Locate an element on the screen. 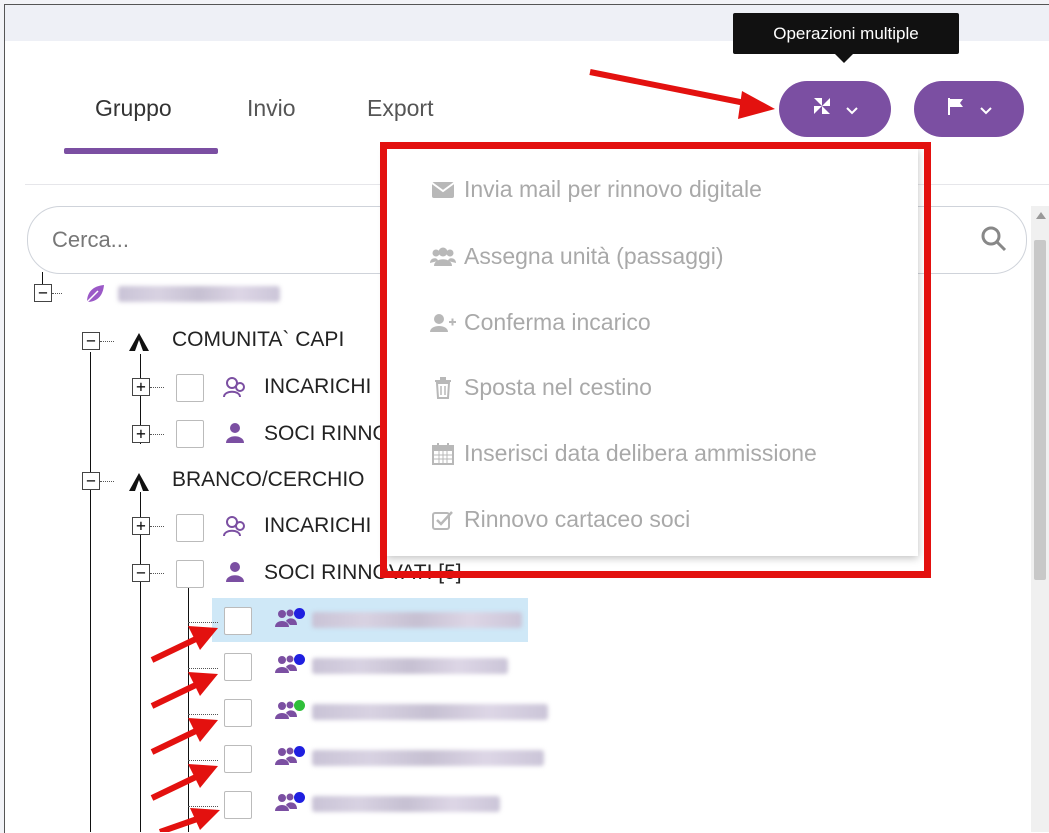  arrow-head is located at coordinates (756, 105).